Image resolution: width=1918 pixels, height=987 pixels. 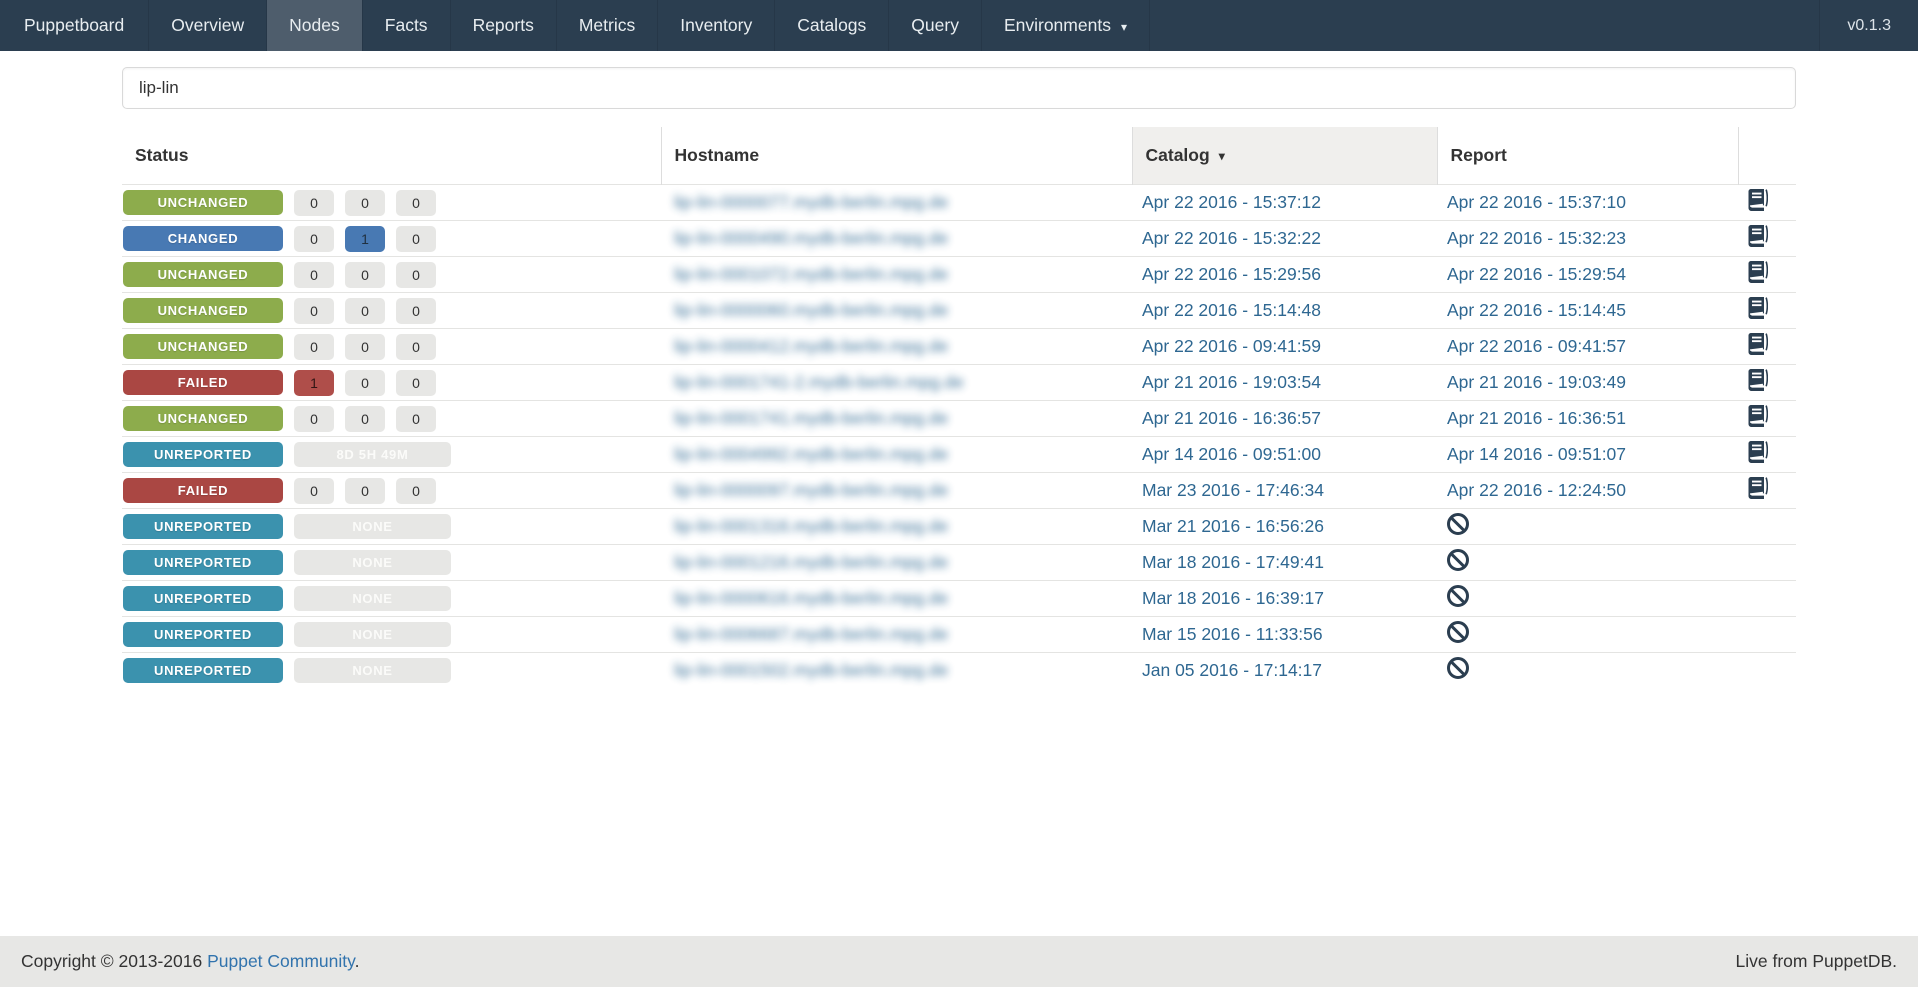 What do you see at coordinates (811, 418) in the screenshot?
I see `hostname-link: lip-lin-0001741.mydb-berlin.mpg.de` at bounding box center [811, 418].